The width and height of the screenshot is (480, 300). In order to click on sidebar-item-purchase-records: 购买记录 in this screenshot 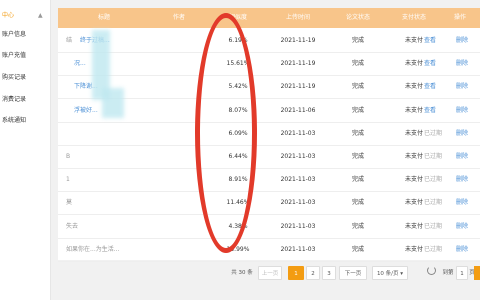, I will do `click(25, 78)`.